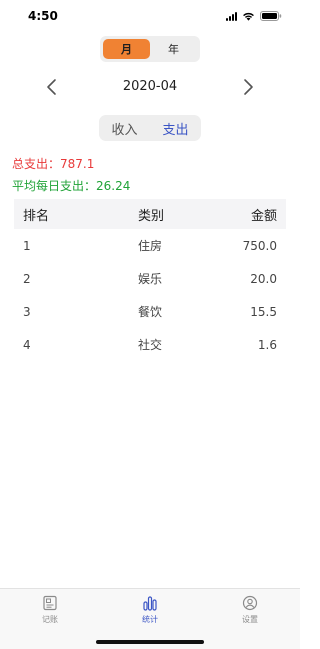 This screenshot has height=649, width=320. I want to click on status-bar: 4:50, so click(150, 17).